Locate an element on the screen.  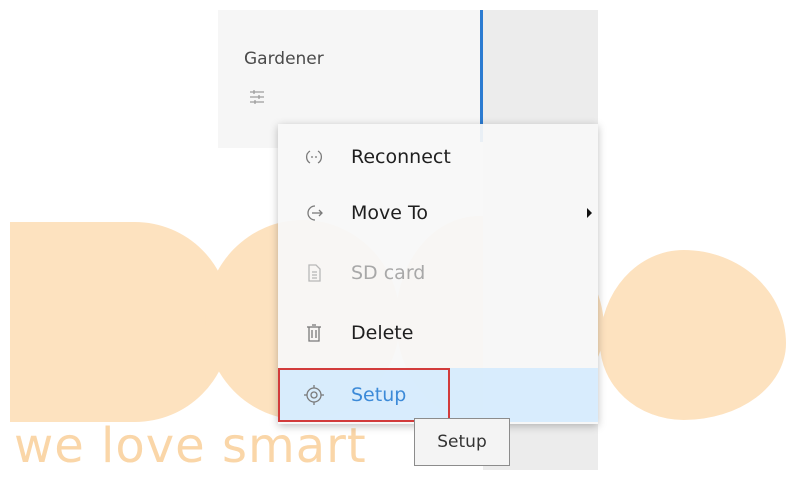
menu-item-label: Reconnect is located at coordinates (401, 157).